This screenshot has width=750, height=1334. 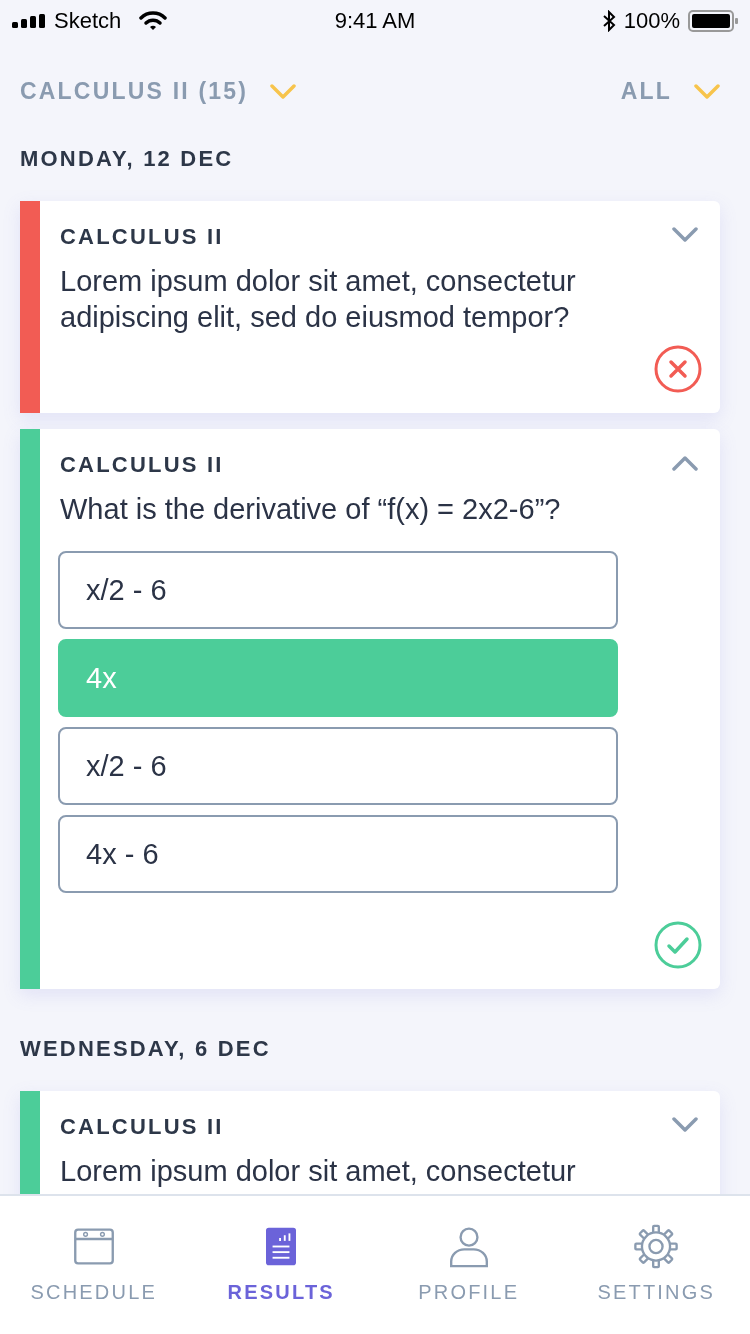 What do you see at coordinates (318, 1171) in the screenshot?
I see `question-text: Lorem ipsum dolor sit amet, consectetur` at bounding box center [318, 1171].